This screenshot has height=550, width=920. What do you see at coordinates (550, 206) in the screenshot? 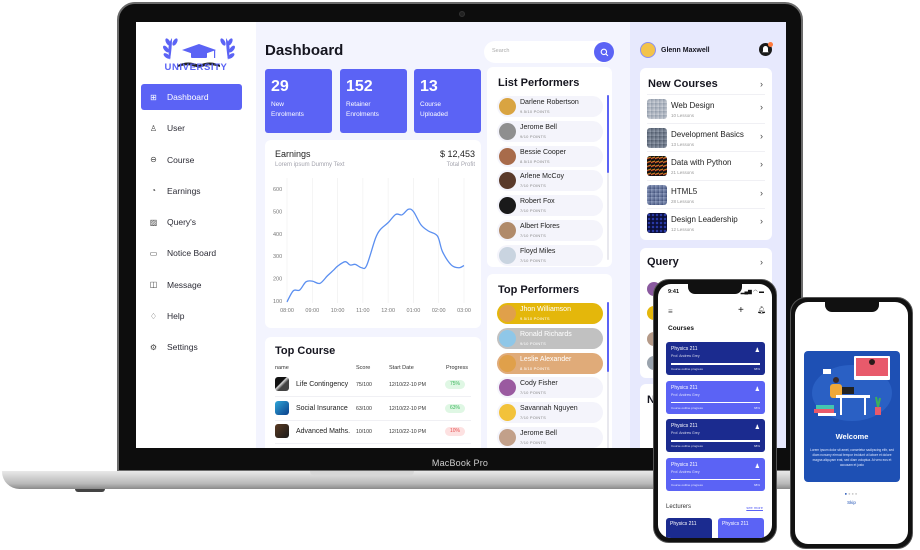
I see `performer-item: Robert Fox 7/10 POINTS` at bounding box center [550, 206].